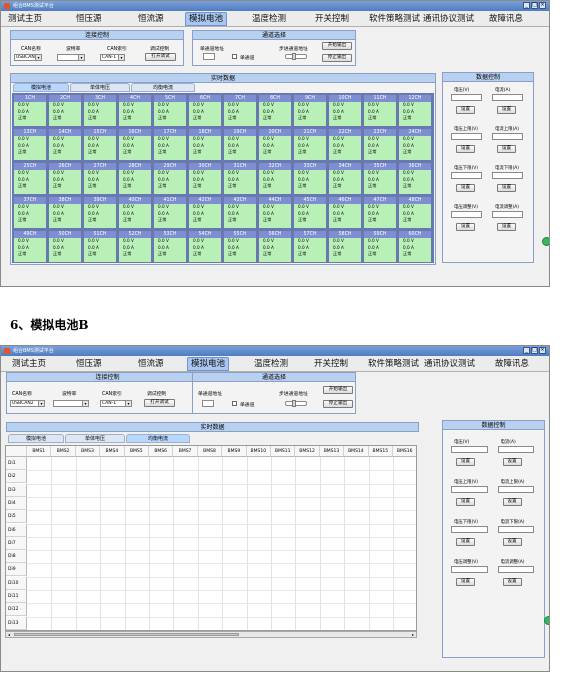 The width and height of the screenshot is (565, 684). Describe the element at coordinates (27, 403) in the screenshot. I see `can-name-select: USBCAN2 ▾` at that location.